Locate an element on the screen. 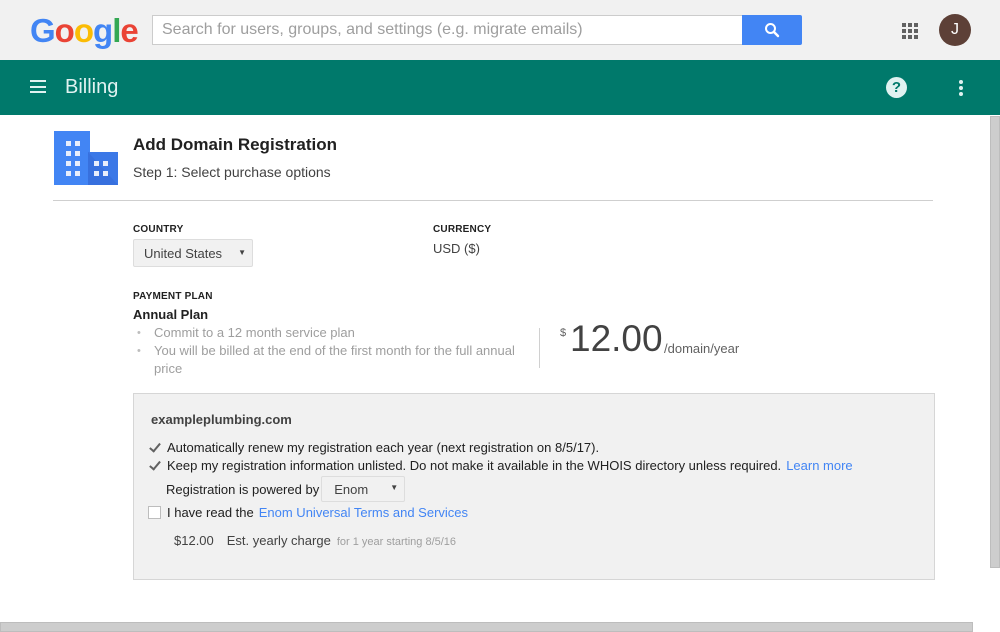 This screenshot has height=632, width=1000. learn-more-link: Learn more is located at coordinates (819, 465).